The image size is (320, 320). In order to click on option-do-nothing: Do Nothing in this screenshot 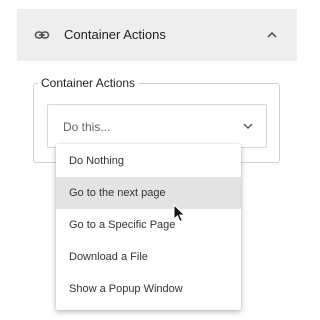, I will do `click(148, 161)`.